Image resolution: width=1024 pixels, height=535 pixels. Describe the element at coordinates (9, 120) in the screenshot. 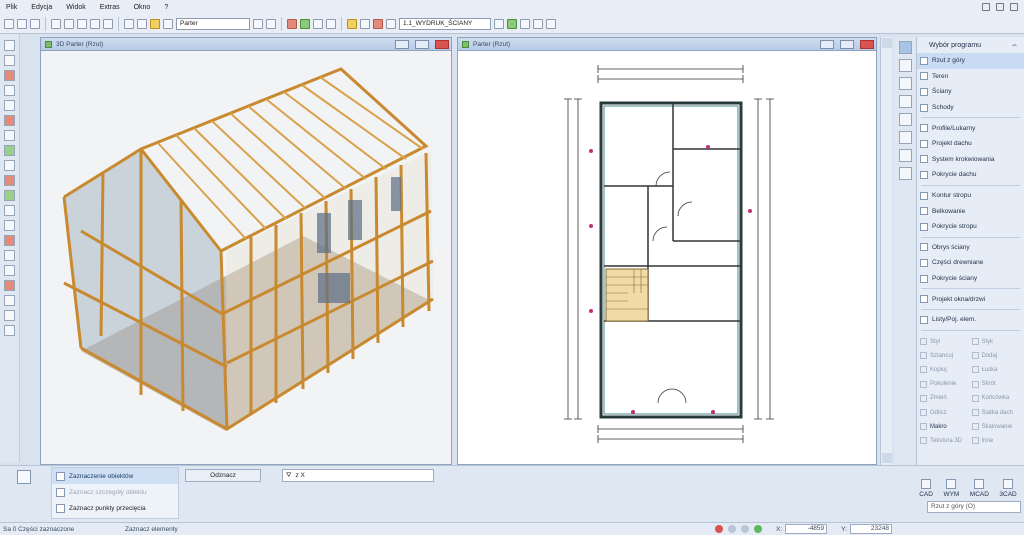

I see `dimension-tool-icon` at that location.